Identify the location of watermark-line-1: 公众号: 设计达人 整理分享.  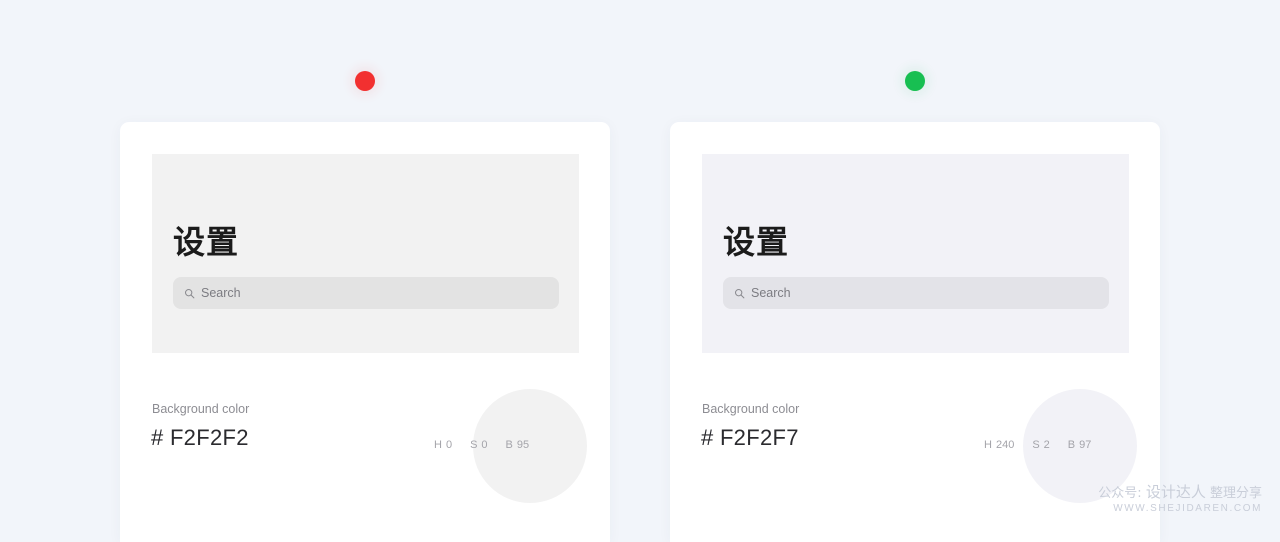
(1180, 492).